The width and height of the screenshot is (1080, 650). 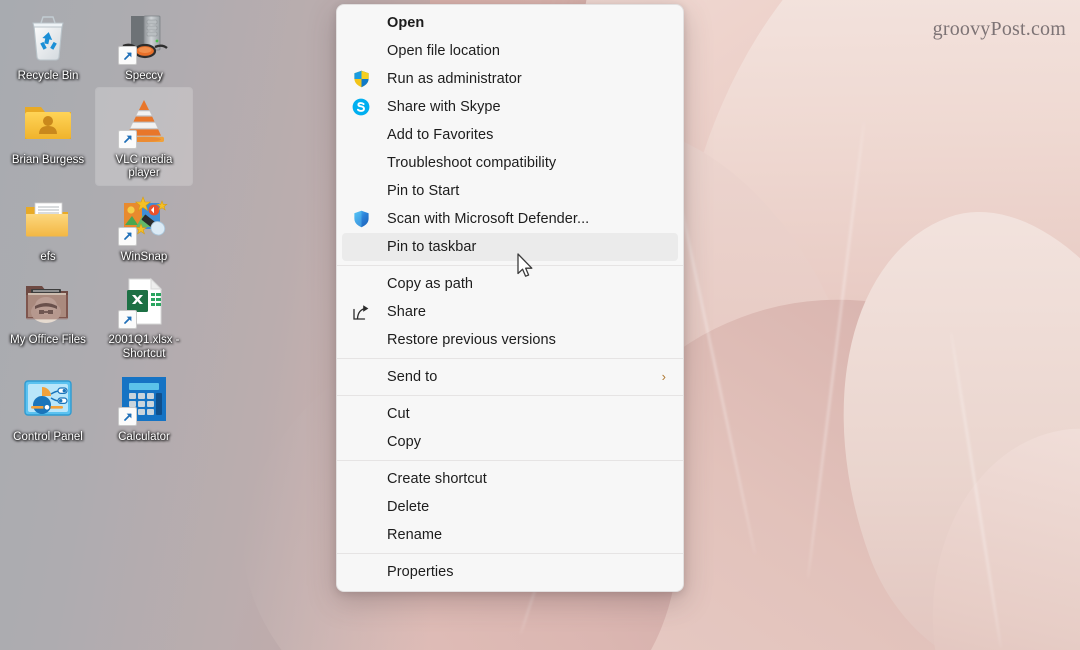 What do you see at coordinates (406, 23) in the screenshot?
I see `menu-item-label: Open` at bounding box center [406, 23].